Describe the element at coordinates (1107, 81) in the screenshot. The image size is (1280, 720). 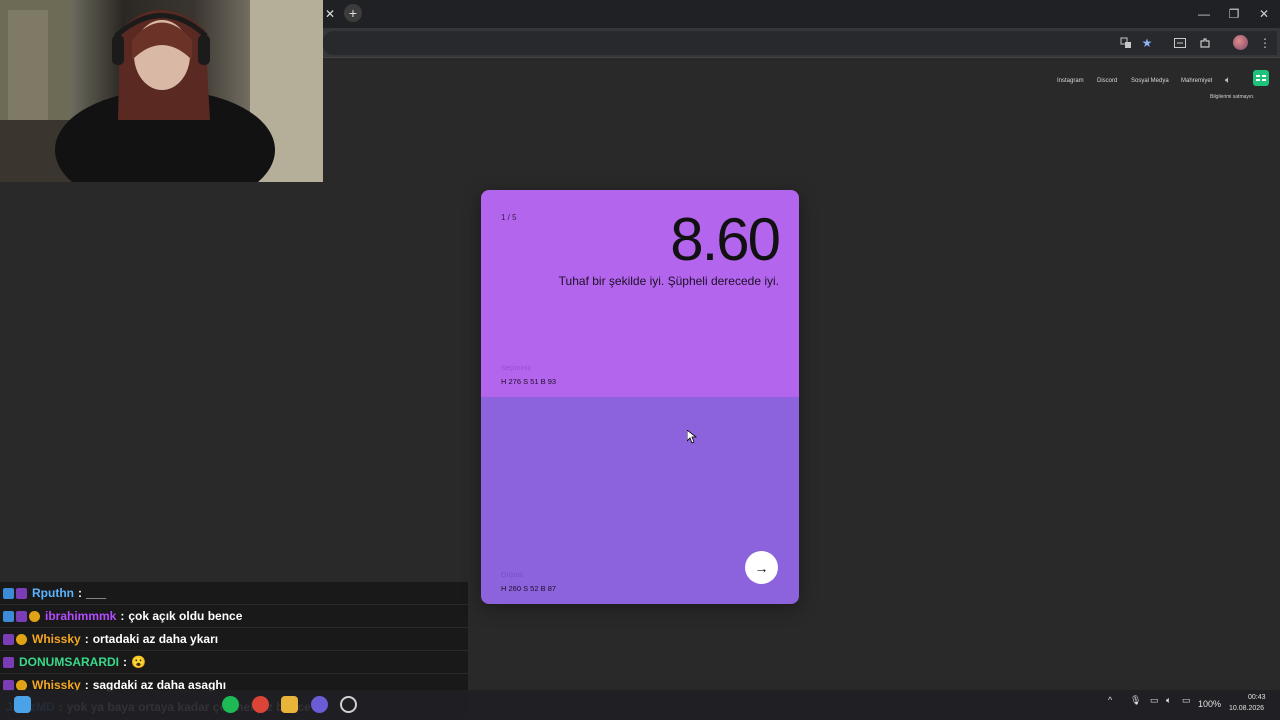
I see `nav-discord: Discord` at that location.